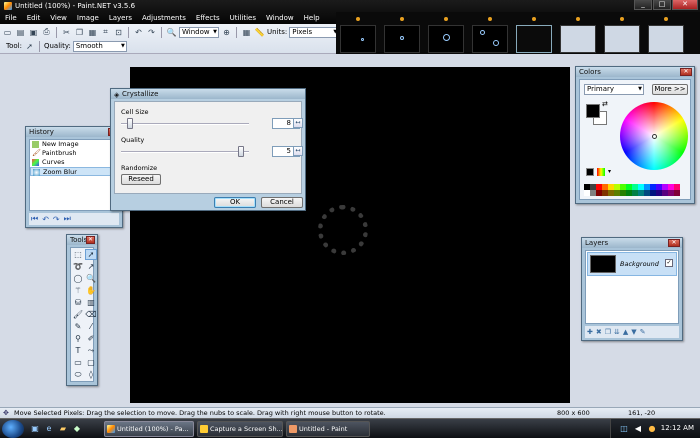  I want to click on fast-forward-icon: ⏭, so click(67, 219).